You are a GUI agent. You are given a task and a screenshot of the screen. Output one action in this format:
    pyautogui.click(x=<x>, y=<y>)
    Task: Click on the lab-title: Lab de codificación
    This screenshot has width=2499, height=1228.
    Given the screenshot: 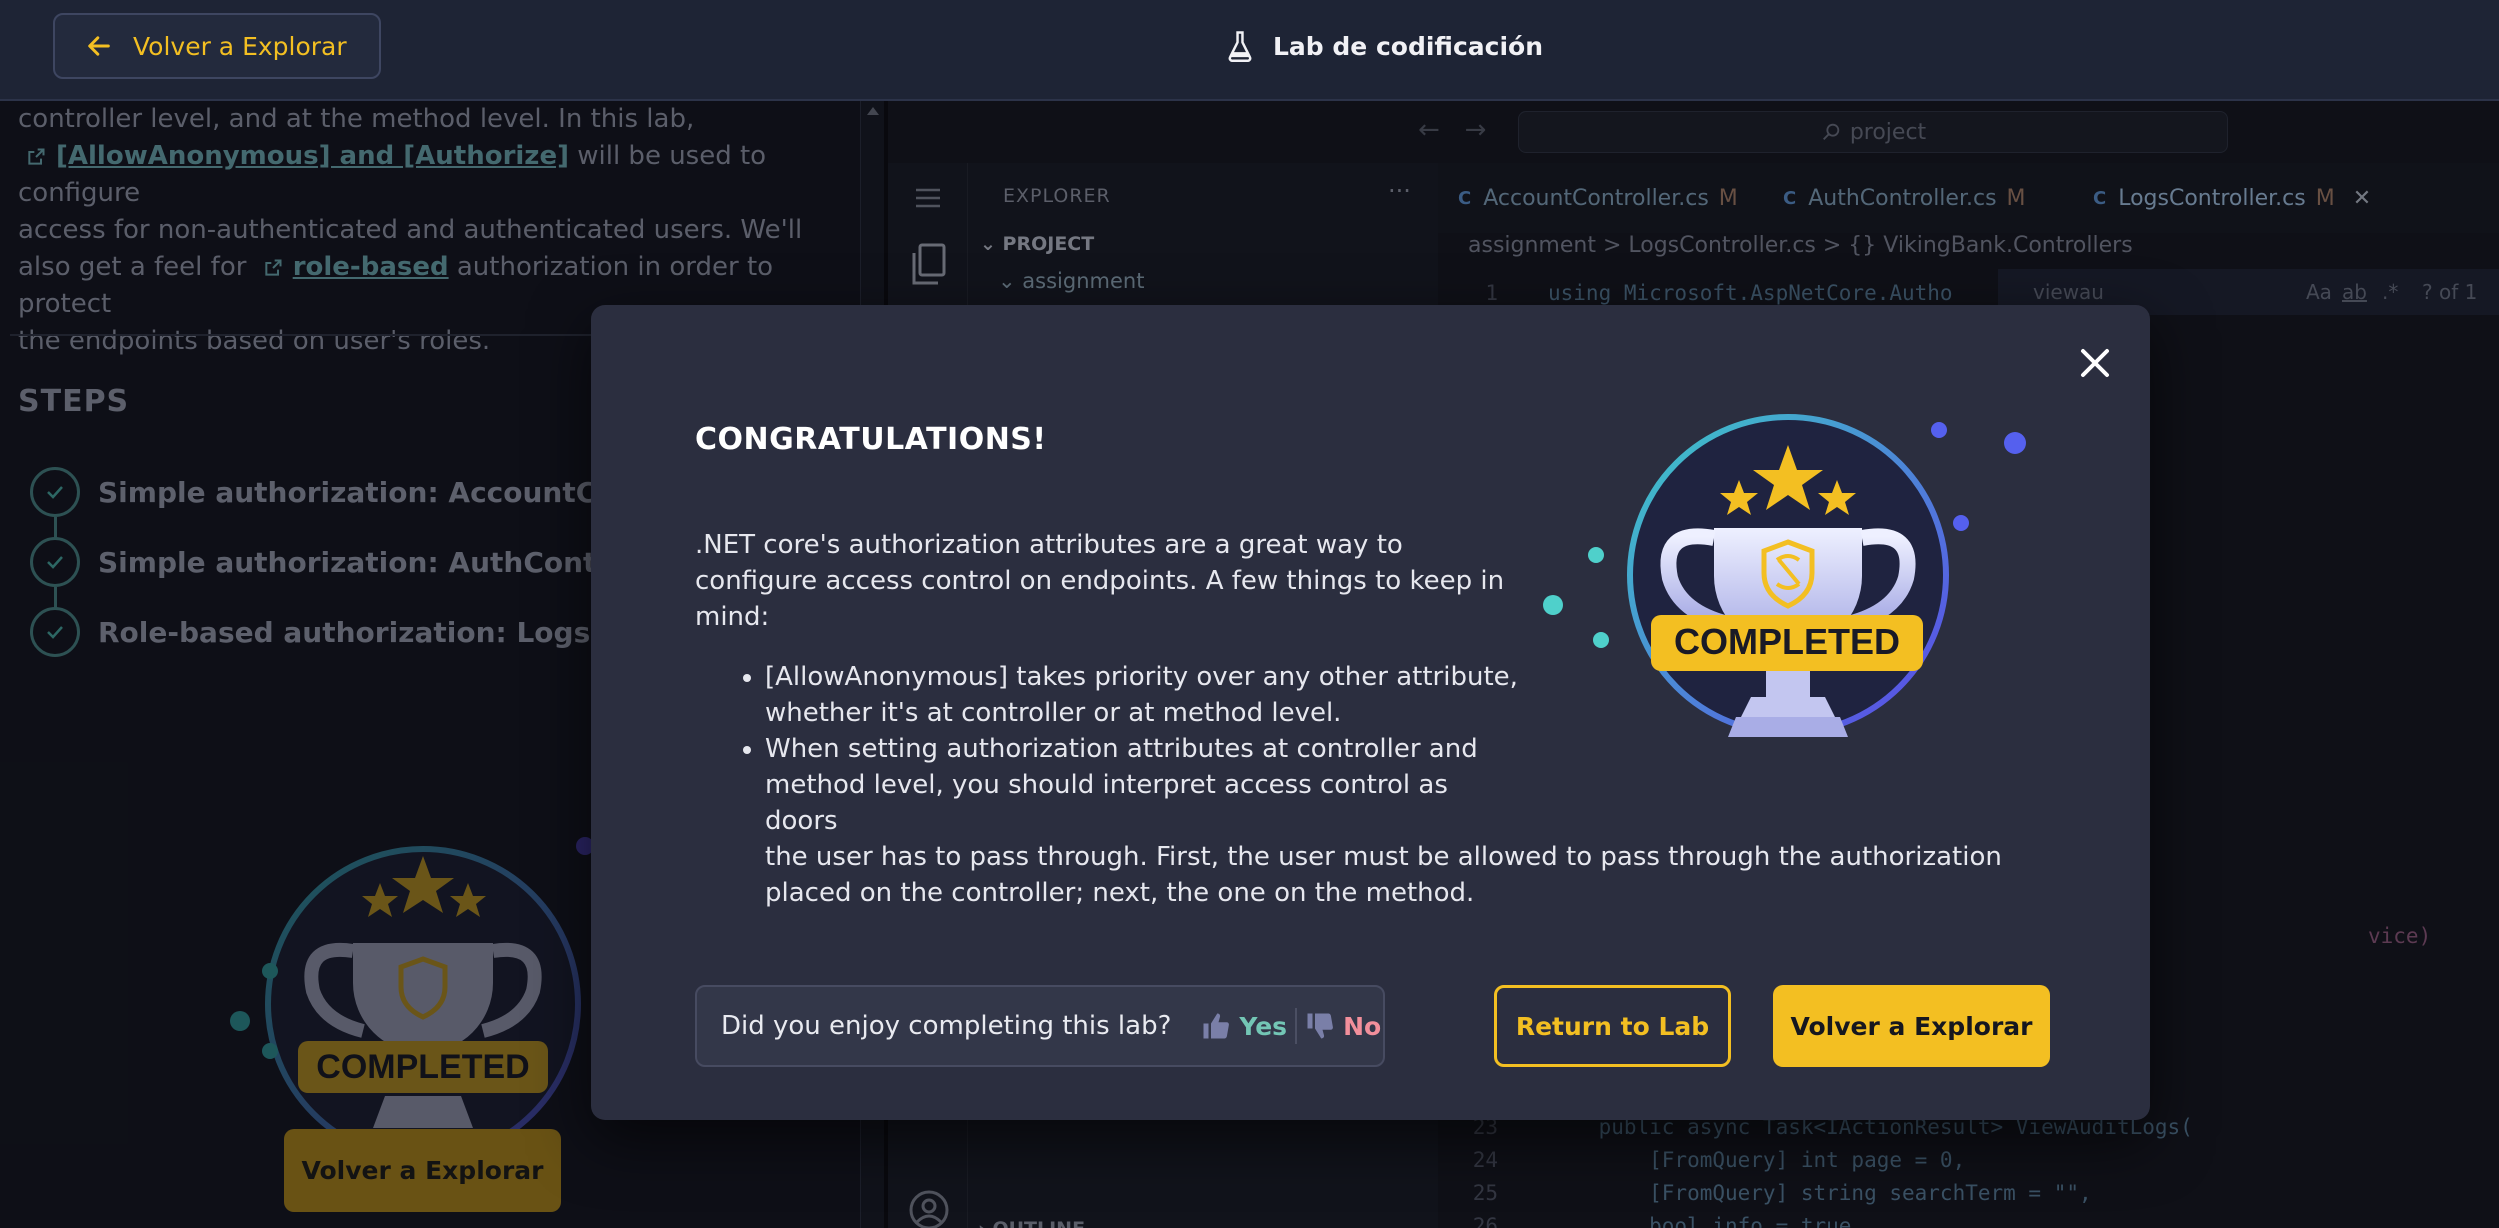 What is the action you would take?
    pyautogui.click(x=1384, y=46)
    